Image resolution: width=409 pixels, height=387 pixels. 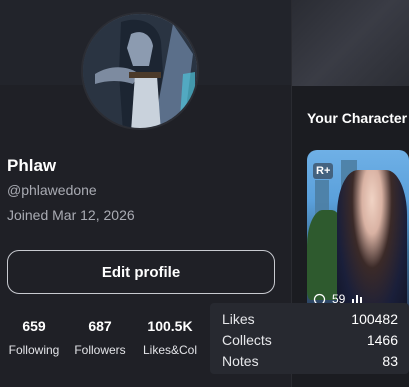 I want to click on header-banner-image, so click(x=350, y=43).